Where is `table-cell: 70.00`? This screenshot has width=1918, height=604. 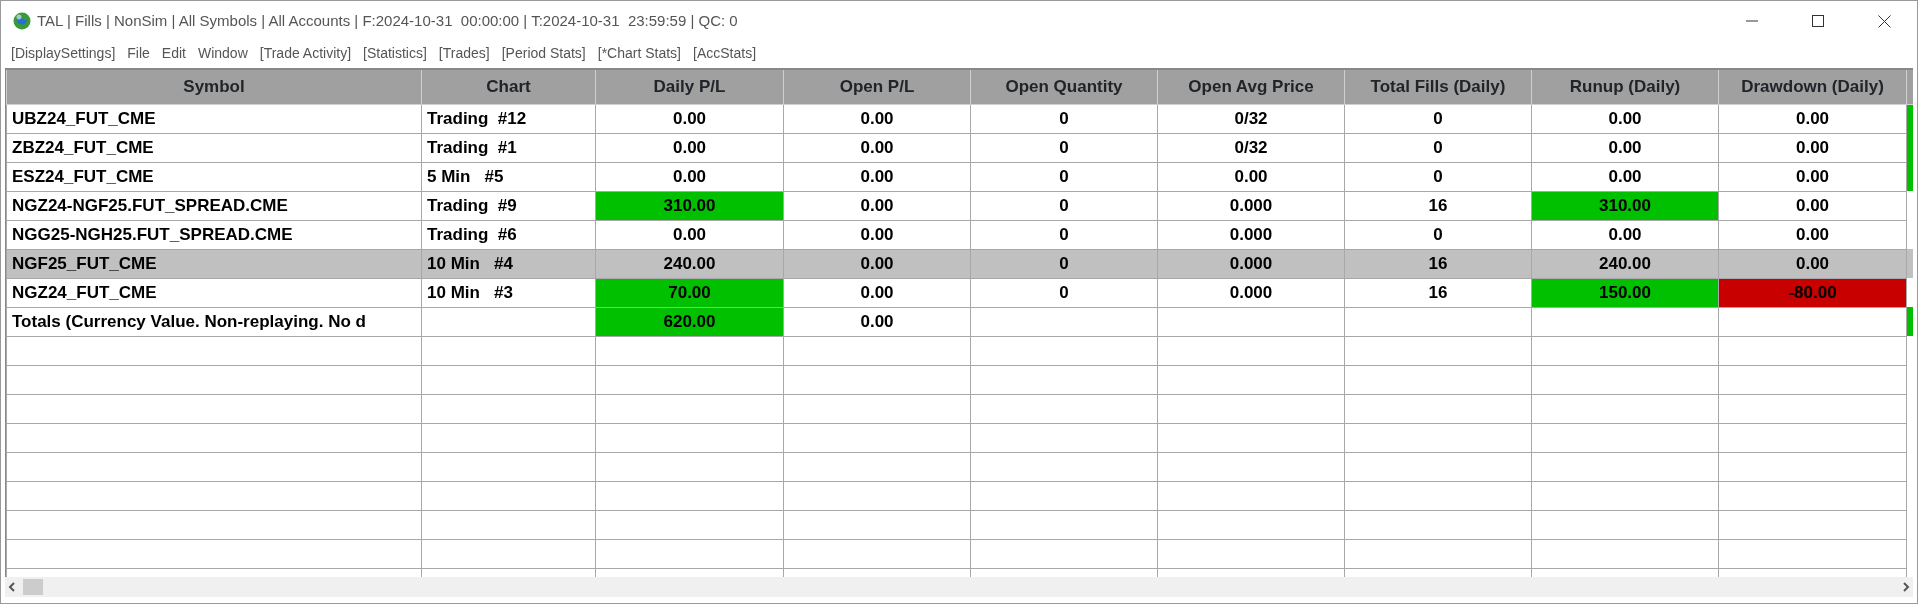 table-cell: 70.00 is located at coordinates (689, 292).